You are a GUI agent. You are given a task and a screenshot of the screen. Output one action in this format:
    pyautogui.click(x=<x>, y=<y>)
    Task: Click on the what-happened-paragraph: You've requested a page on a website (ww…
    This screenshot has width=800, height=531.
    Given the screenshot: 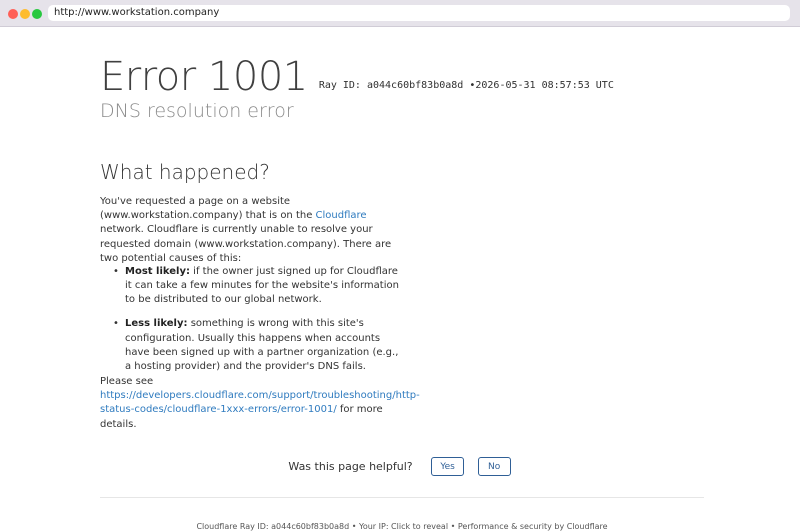 What is the action you would take?
    pyautogui.click(x=250, y=230)
    